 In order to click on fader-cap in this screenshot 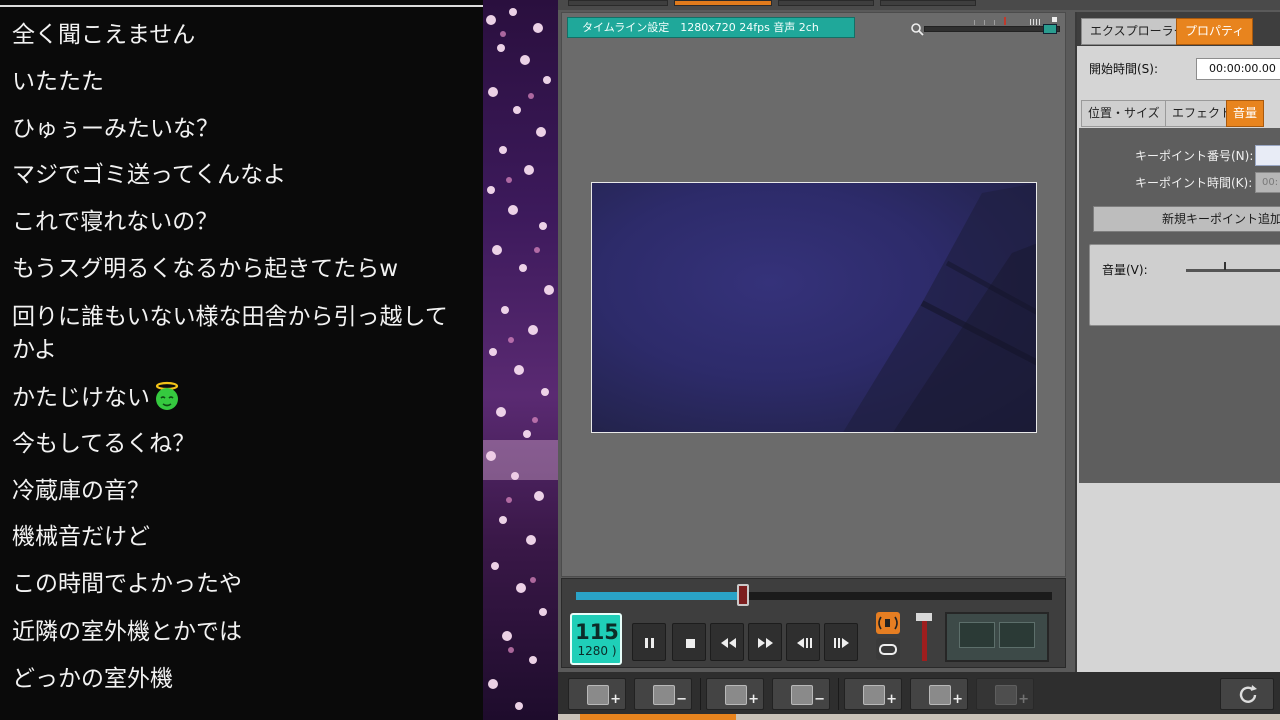, I will do `click(924, 617)`.